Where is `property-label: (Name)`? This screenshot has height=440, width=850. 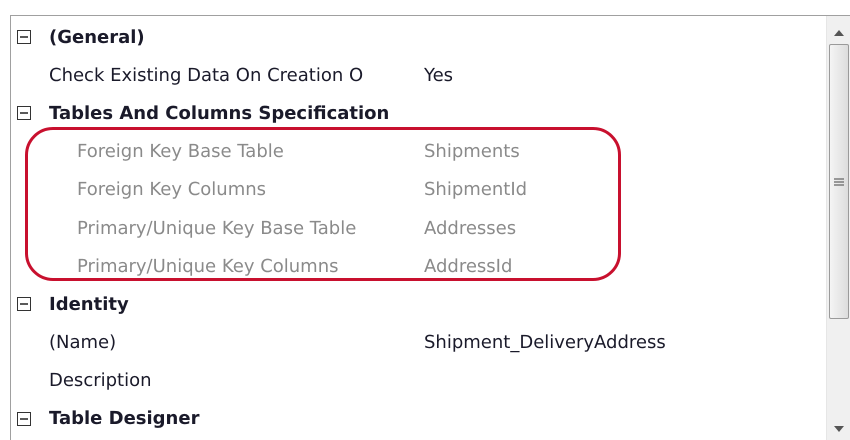 property-label: (Name) is located at coordinates (83, 343).